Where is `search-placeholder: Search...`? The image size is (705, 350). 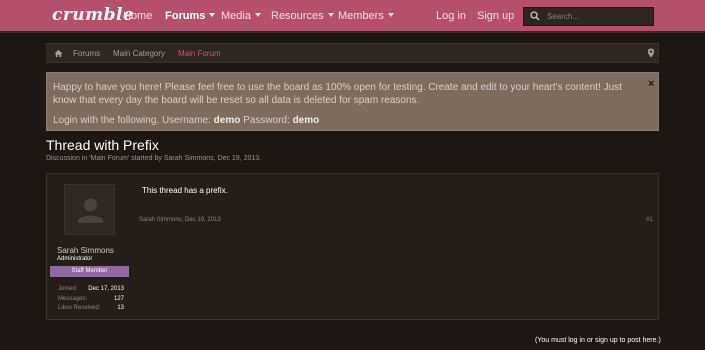 search-placeholder: Search... is located at coordinates (563, 16).